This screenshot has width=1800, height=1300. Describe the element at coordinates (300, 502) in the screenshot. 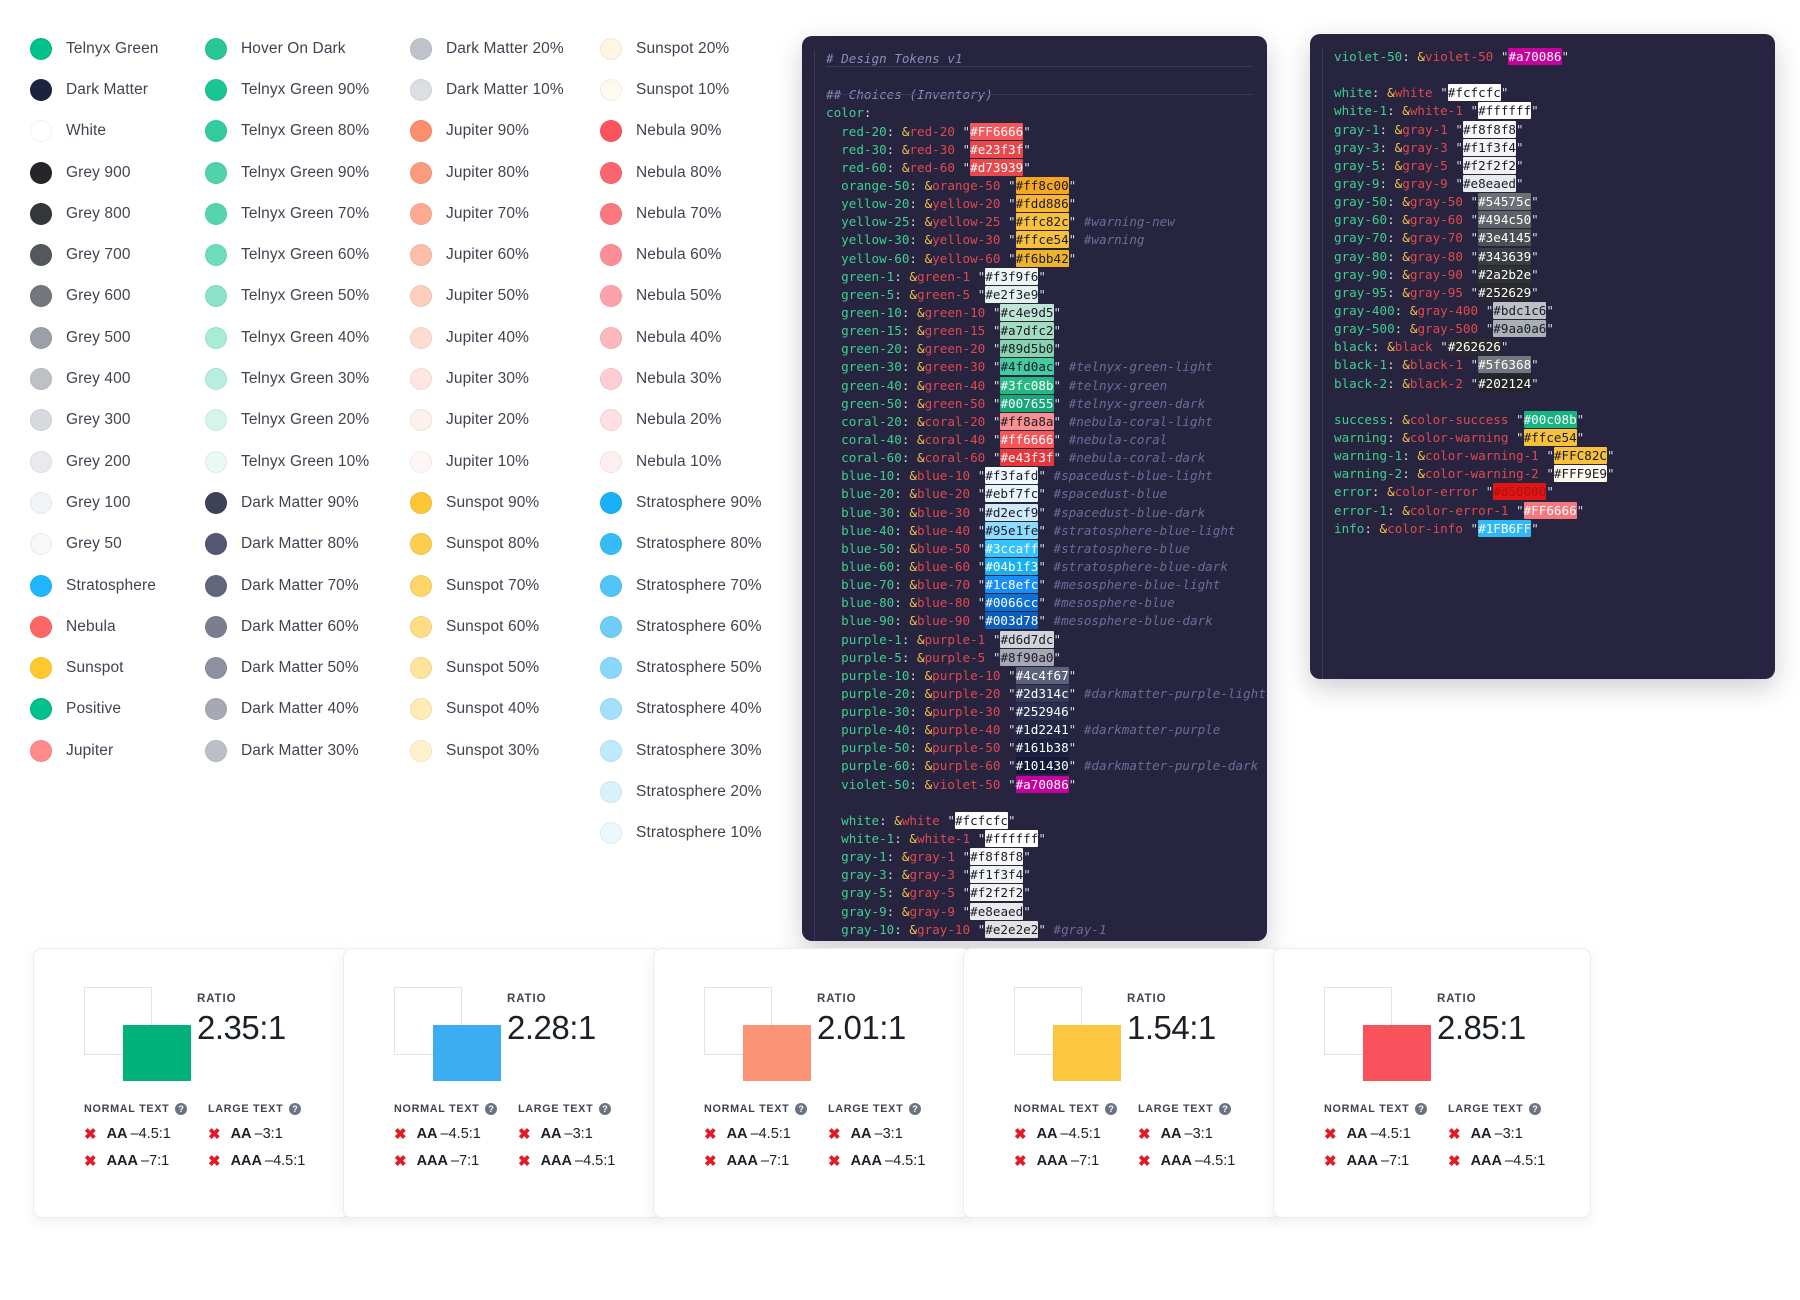

I see `swatch-row: Dark Matter 90%` at that location.